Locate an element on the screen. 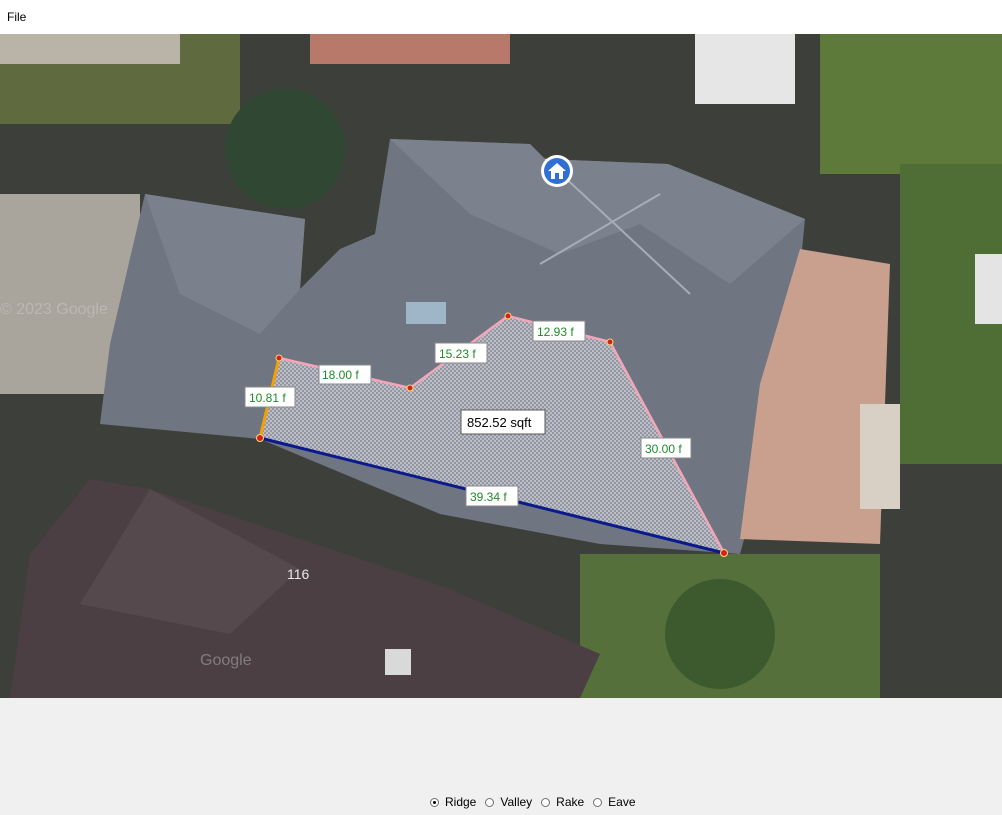  radio-valley-label: Valley is located at coordinates (516, 802).